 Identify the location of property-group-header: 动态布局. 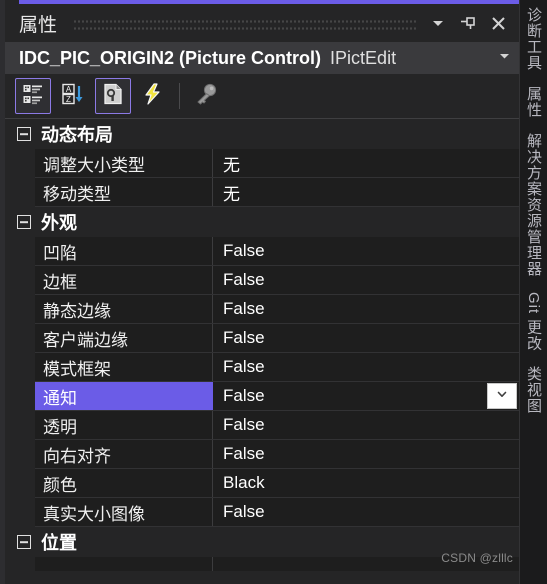
(265, 134).